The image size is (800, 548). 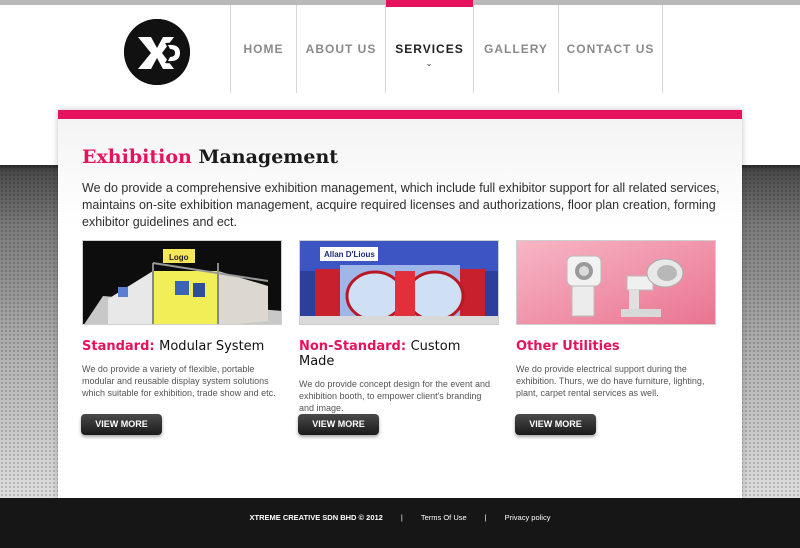 What do you see at coordinates (121, 424) in the screenshot?
I see `view-more-button-standard: VIEW MORE` at bounding box center [121, 424].